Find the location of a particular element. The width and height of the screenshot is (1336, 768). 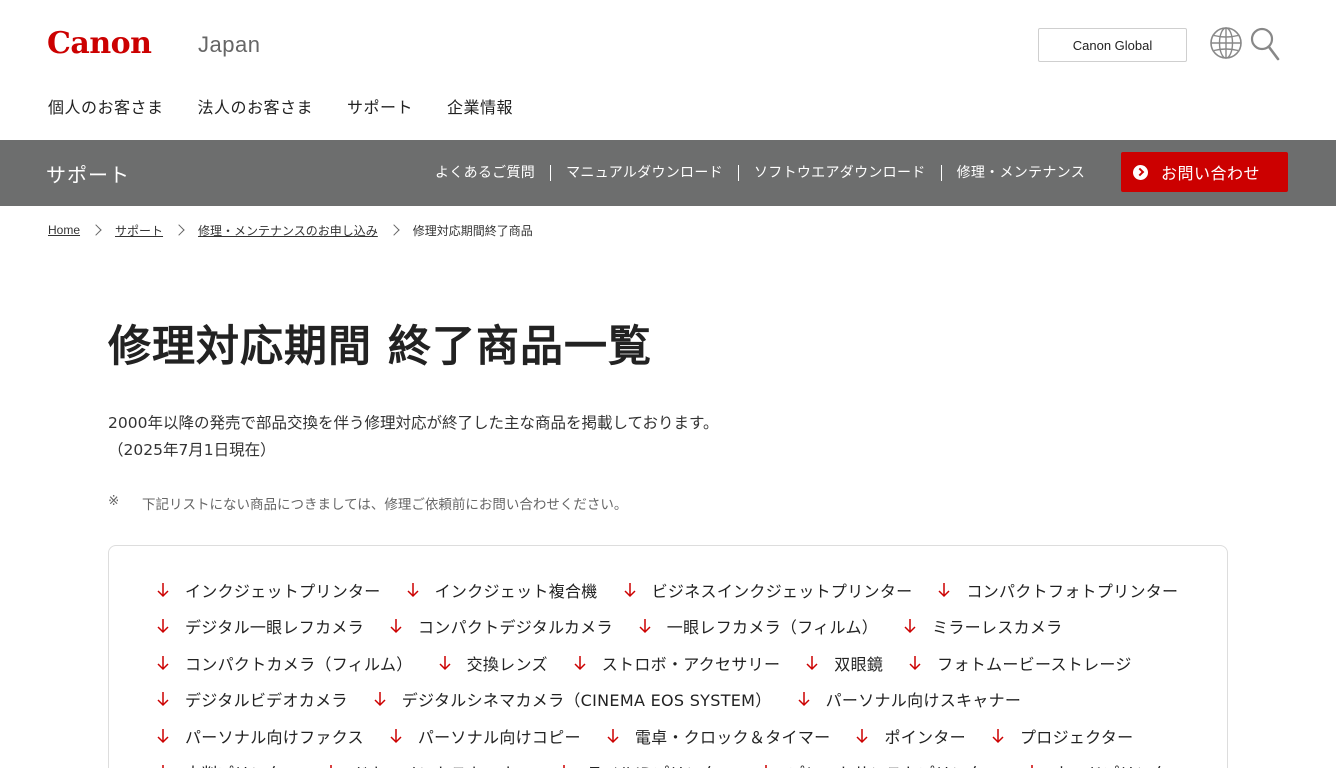

category-link: ストロボ・アクセサリー is located at coordinates (675, 663).